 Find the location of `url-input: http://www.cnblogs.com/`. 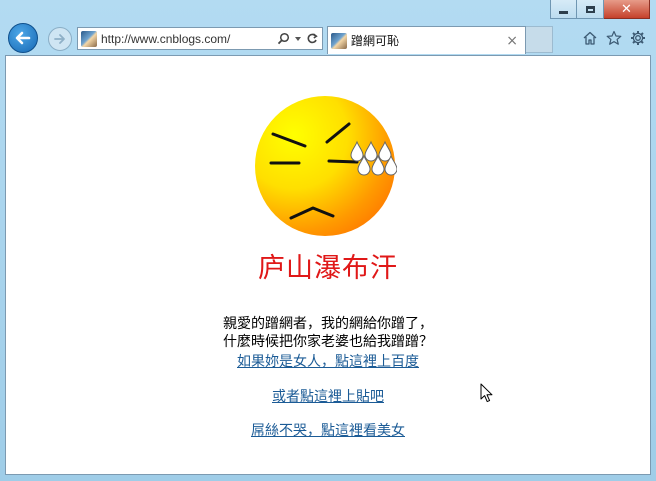

url-input: http://www.cnblogs.com/ is located at coordinates (189, 39).